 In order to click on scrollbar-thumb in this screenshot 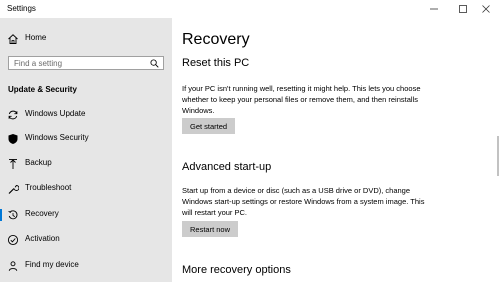, I will do `click(498, 156)`.